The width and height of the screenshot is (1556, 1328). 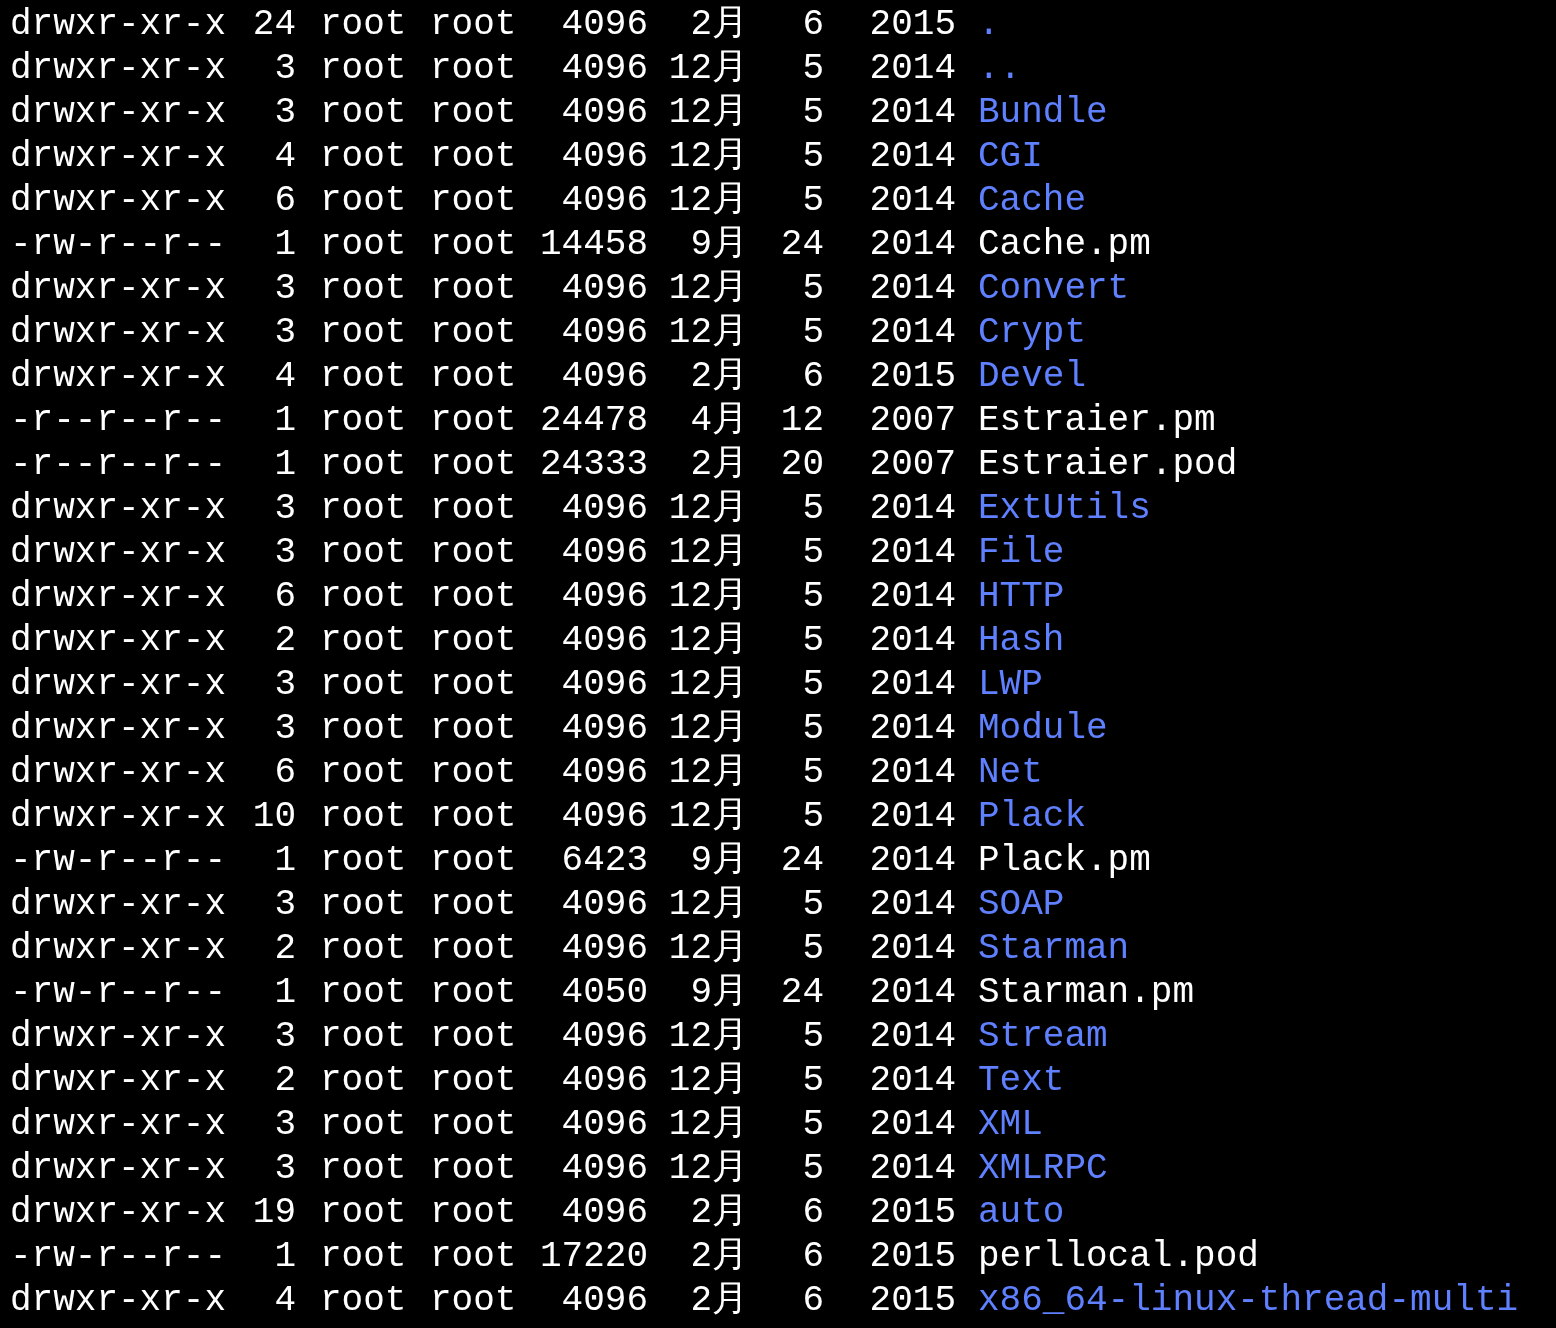 What do you see at coordinates (593, 421) in the screenshot?
I see `size-text: 24478` at bounding box center [593, 421].